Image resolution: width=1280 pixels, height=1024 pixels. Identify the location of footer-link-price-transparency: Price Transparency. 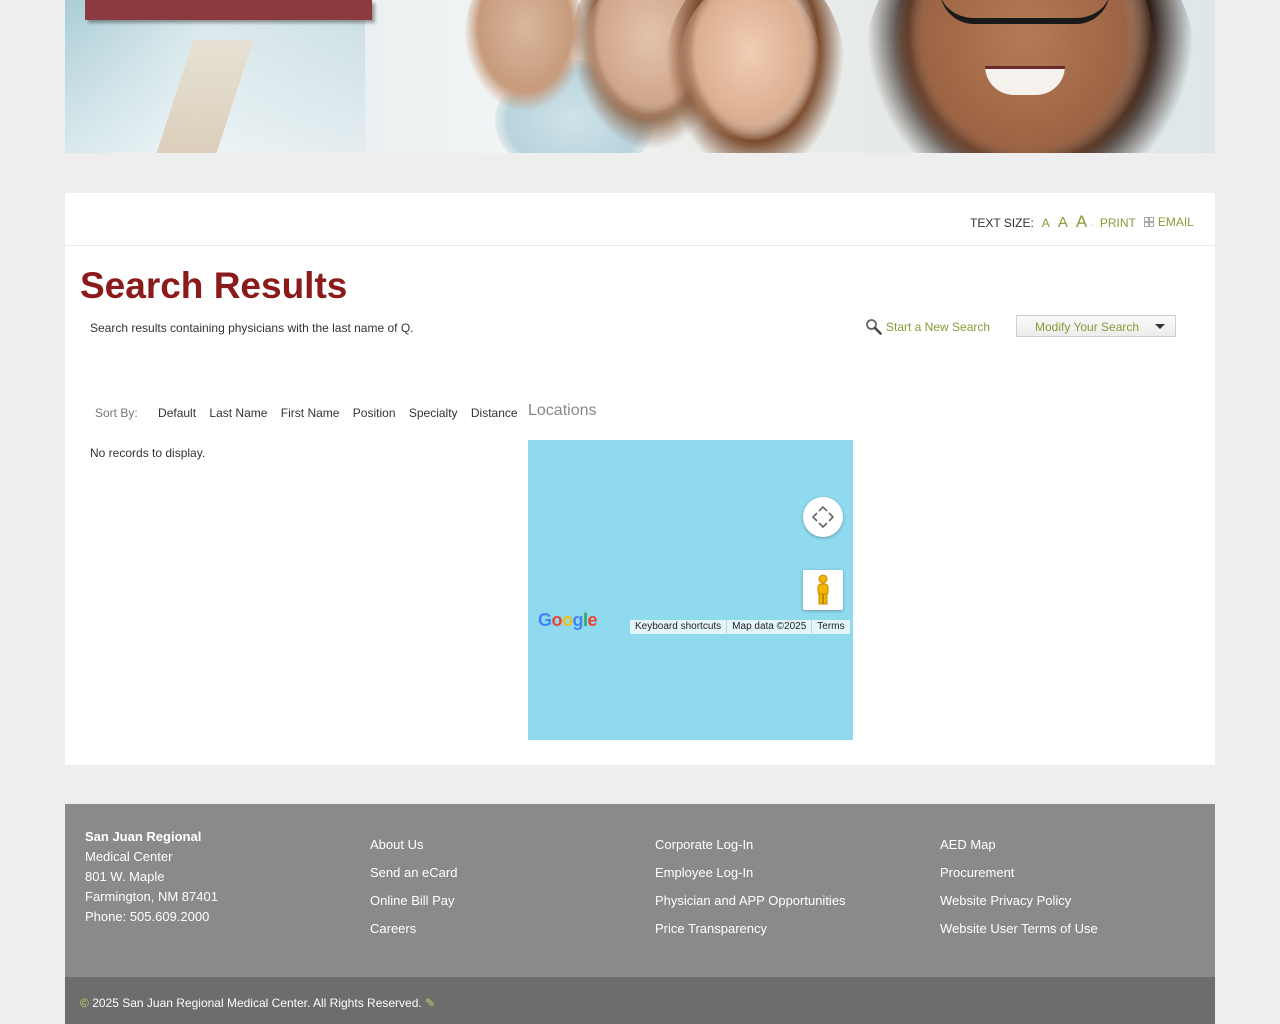
(750, 929).